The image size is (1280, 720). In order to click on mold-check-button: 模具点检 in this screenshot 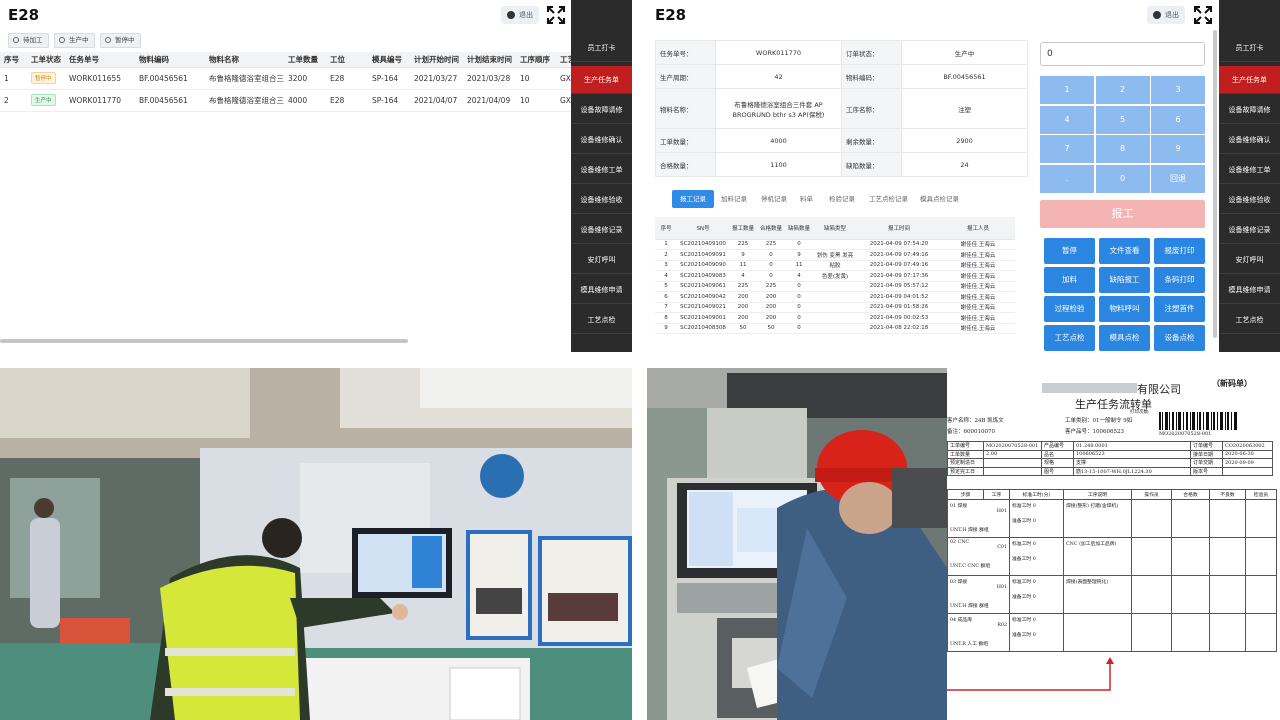, I will do `click(1124, 338)`.